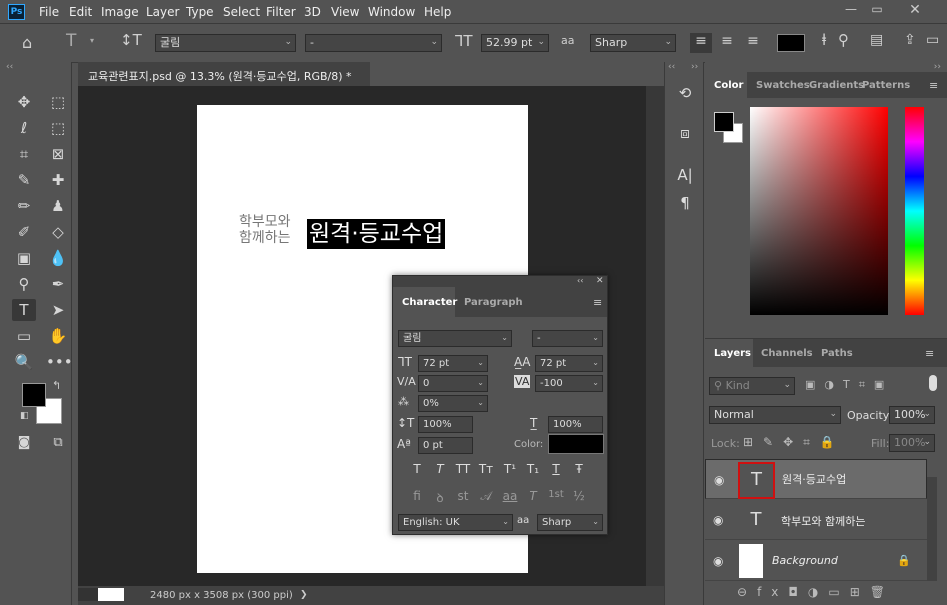  I want to click on menu-filter: Filter, so click(281, 12).